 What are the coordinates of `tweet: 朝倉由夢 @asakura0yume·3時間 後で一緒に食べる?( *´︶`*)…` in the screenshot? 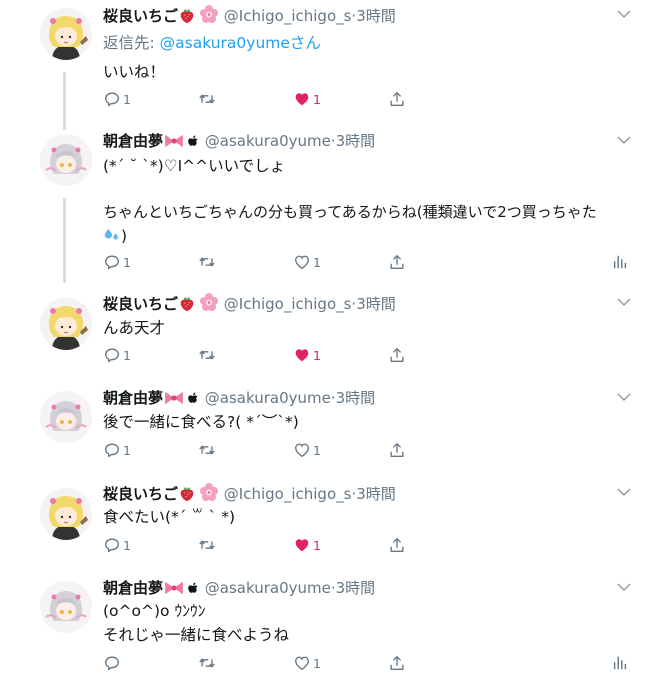 It's located at (335, 426).